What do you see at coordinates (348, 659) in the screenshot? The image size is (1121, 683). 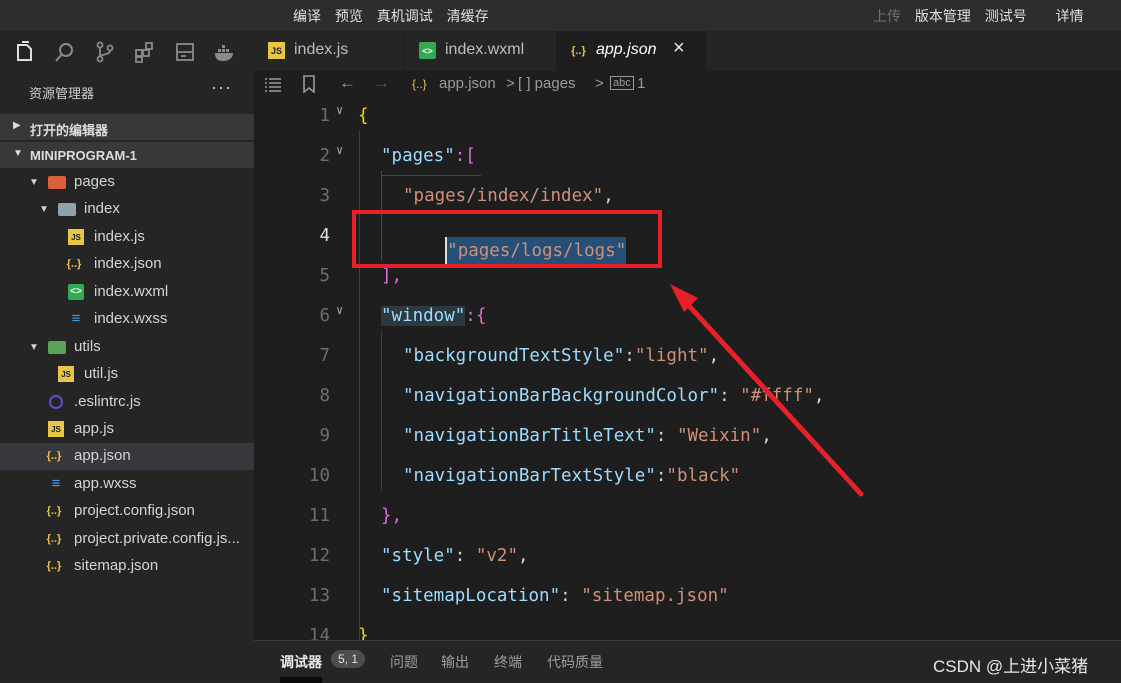 I see `cursor-position-badge: 5, 1` at bounding box center [348, 659].